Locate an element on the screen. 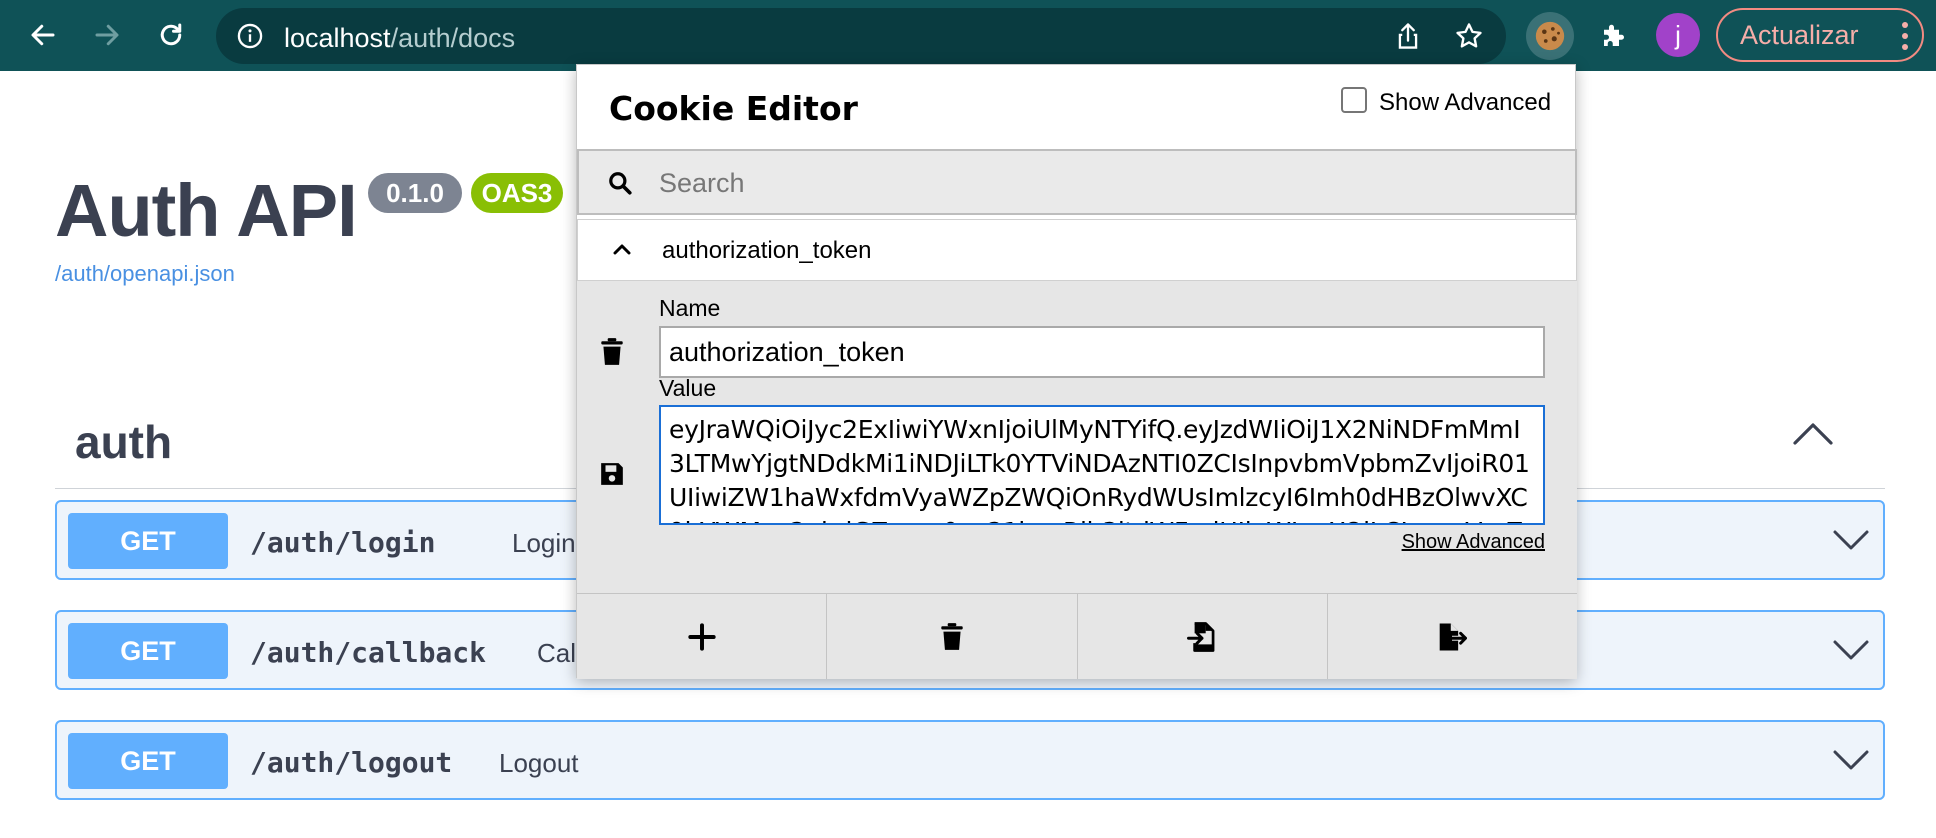 This screenshot has width=1936, height=838. cookie-row-header: authorization_token is located at coordinates (1077, 250).